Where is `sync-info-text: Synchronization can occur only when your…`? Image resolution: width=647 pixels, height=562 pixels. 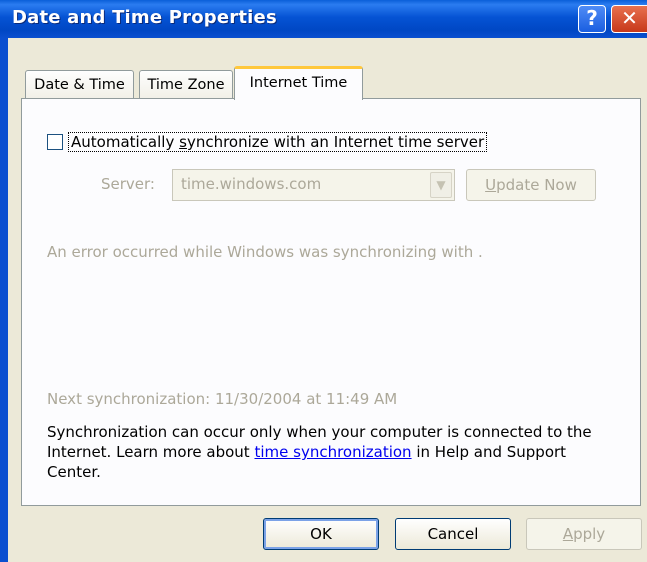
sync-info-text: Synchronization can occur only when your… is located at coordinates (332, 452).